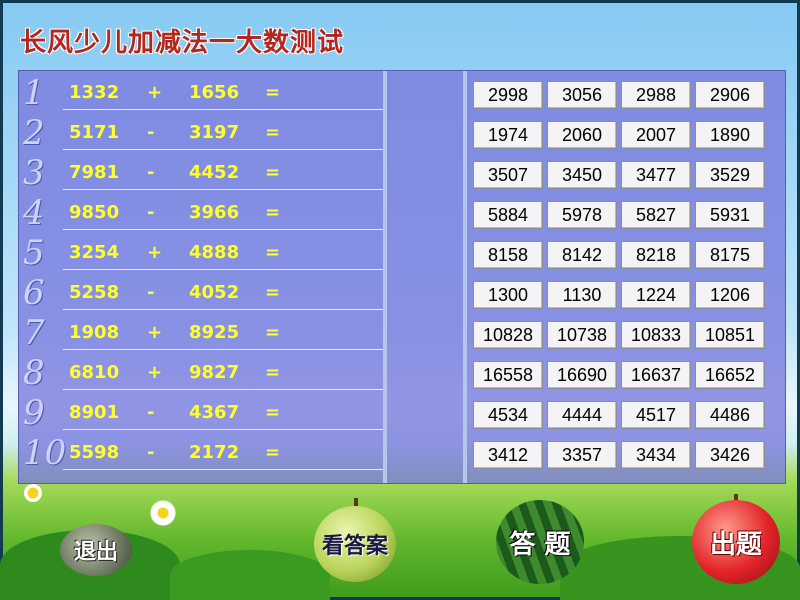 This screenshot has height=600, width=800. What do you see at coordinates (34, 253) in the screenshot?
I see `row-number: 5` at bounding box center [34, 253].